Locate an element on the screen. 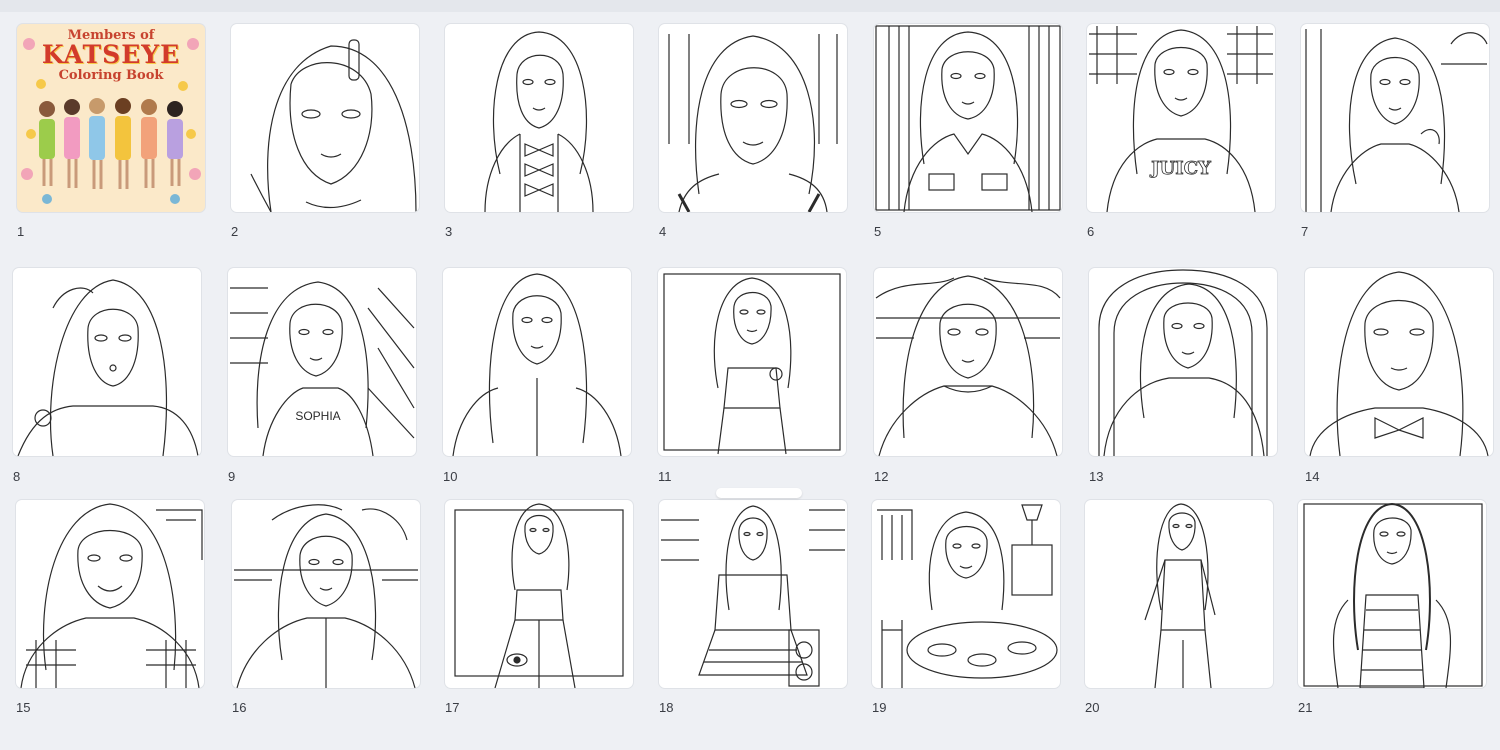  page-number-2: 2 is located at coordinates (235, 231).